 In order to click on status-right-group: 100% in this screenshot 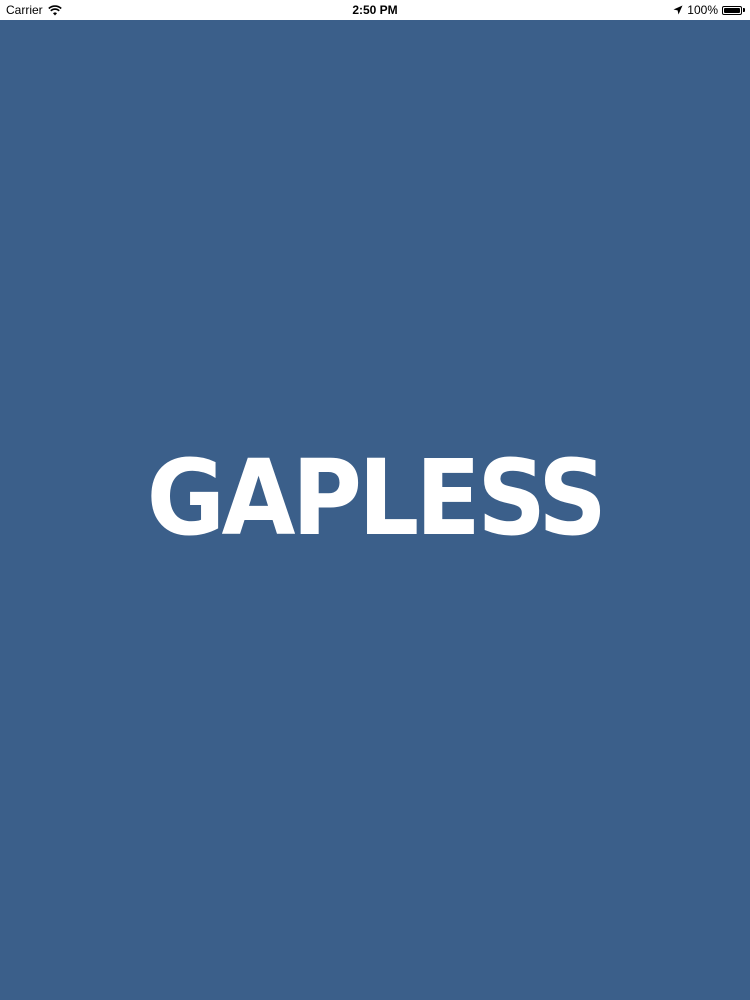, I will do `click(709, 10)`.